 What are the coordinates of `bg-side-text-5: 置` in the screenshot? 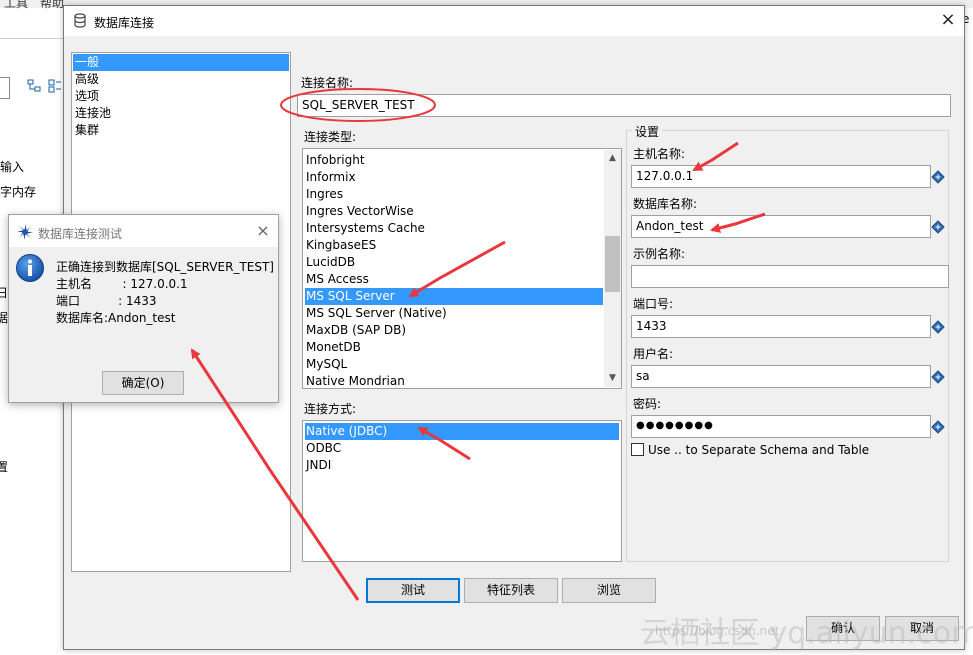 It's located at (4, 467).